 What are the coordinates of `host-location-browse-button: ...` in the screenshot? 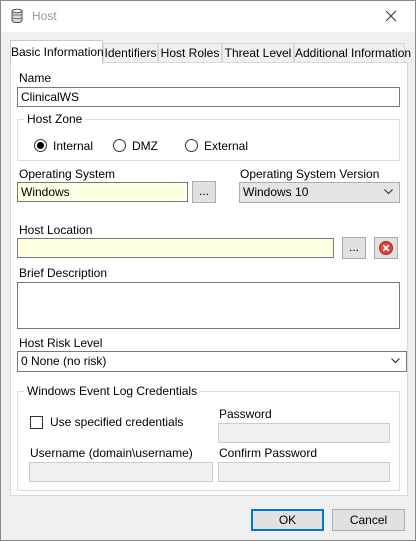 It's located at (354, 248).